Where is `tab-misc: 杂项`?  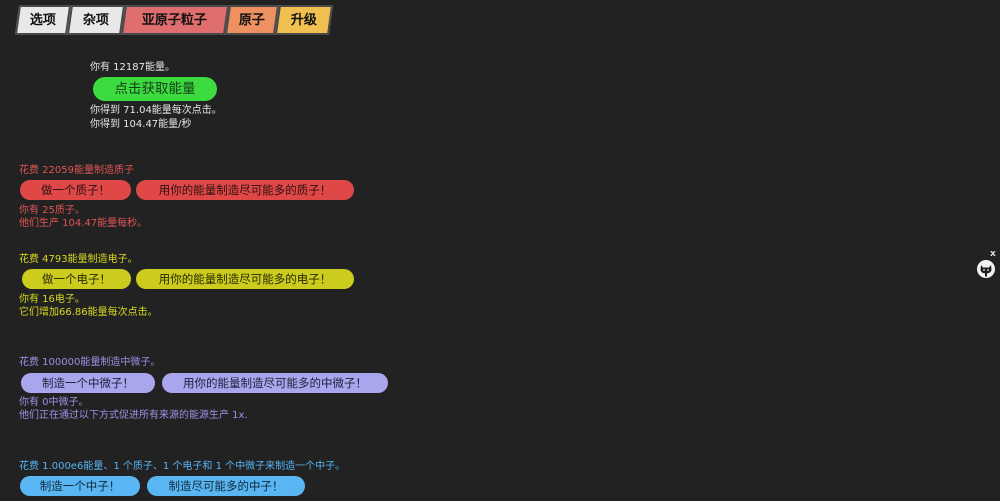 tab-misc: 杂项 is located at coordinates (96, 20).